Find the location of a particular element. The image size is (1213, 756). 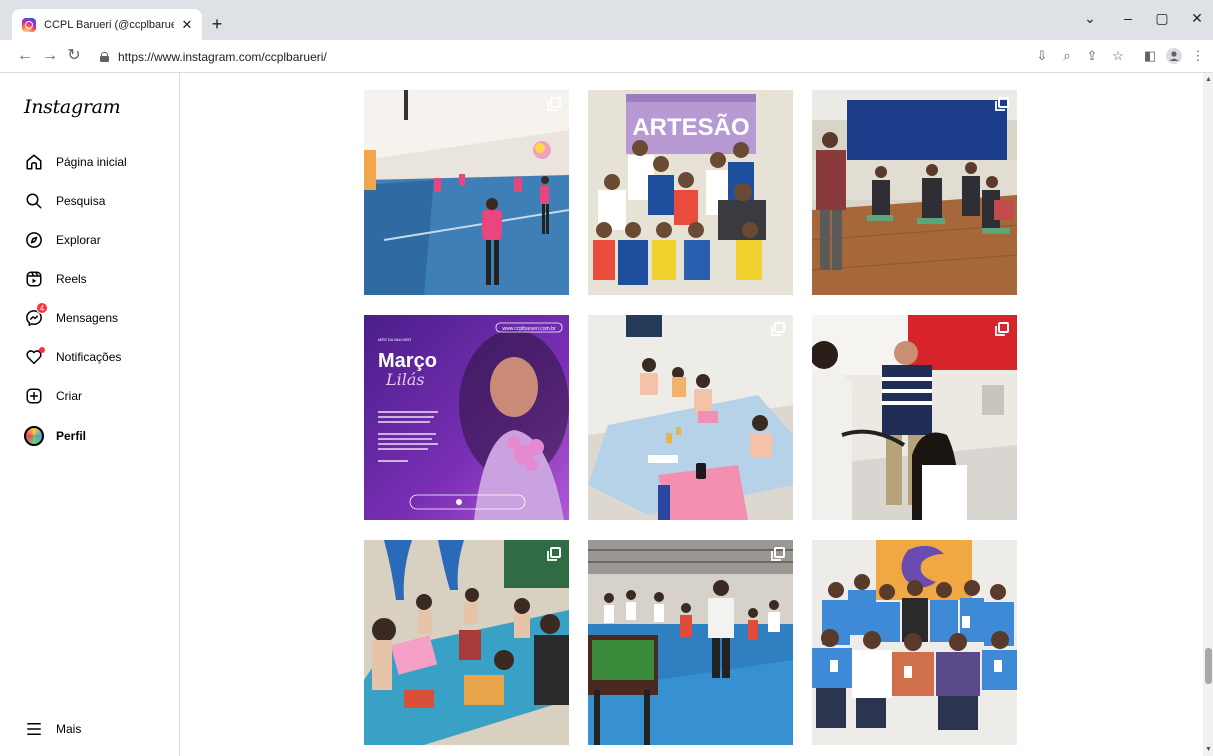

nav-search: Pesquisa is located at coordinates (64, 201).